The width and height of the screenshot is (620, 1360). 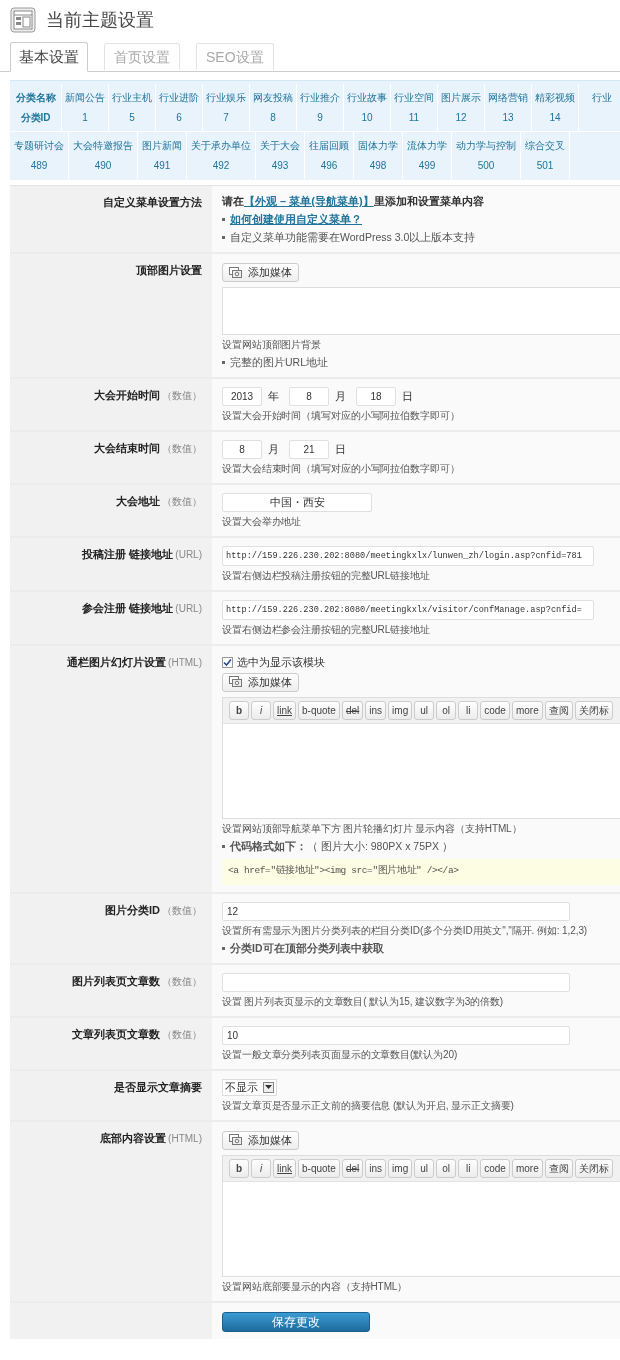 What do you see at coordinates (320, 98) in the screenshot?
I see `category-name: 行业推介` at bounding box center [320, 98].